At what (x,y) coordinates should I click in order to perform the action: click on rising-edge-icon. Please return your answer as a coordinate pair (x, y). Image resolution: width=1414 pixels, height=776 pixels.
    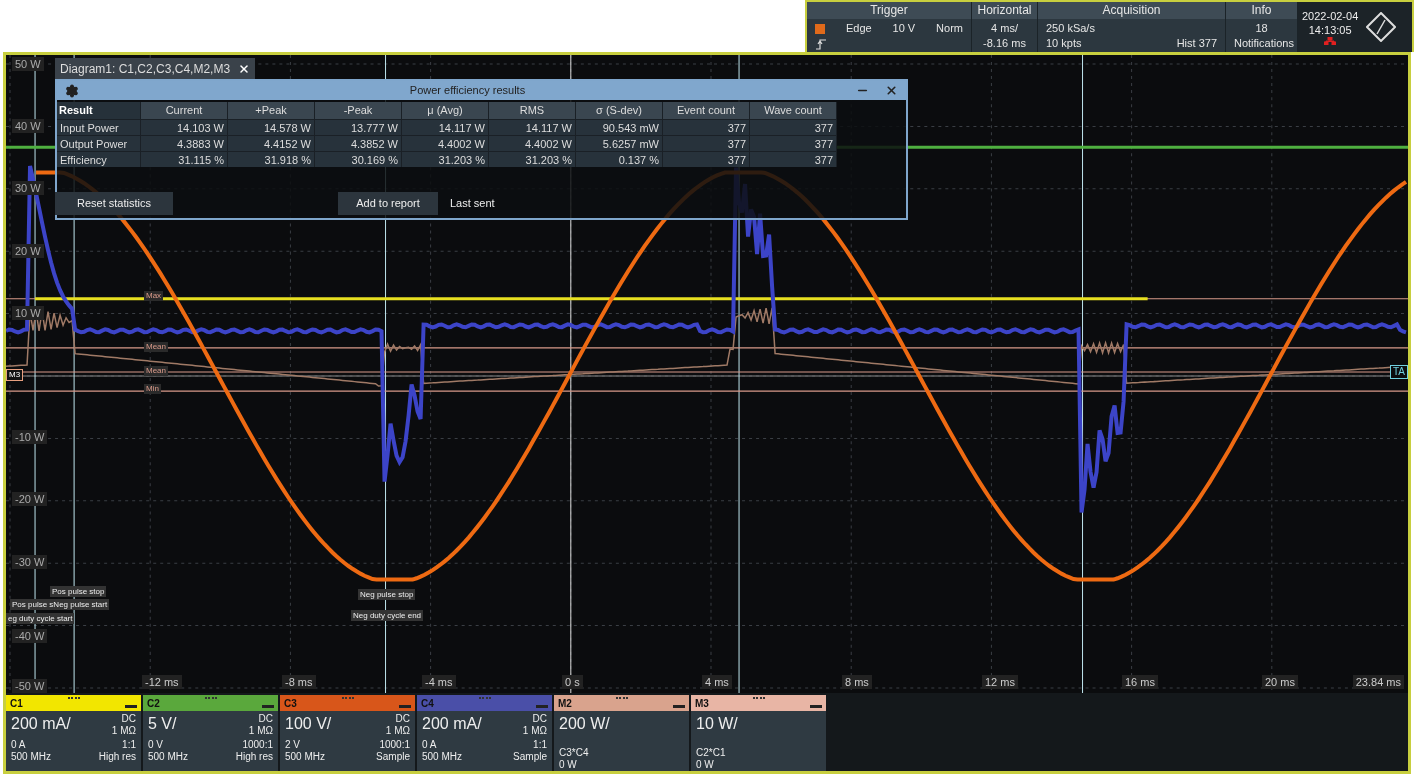
    Looking at the image, I should click on (821, 44).